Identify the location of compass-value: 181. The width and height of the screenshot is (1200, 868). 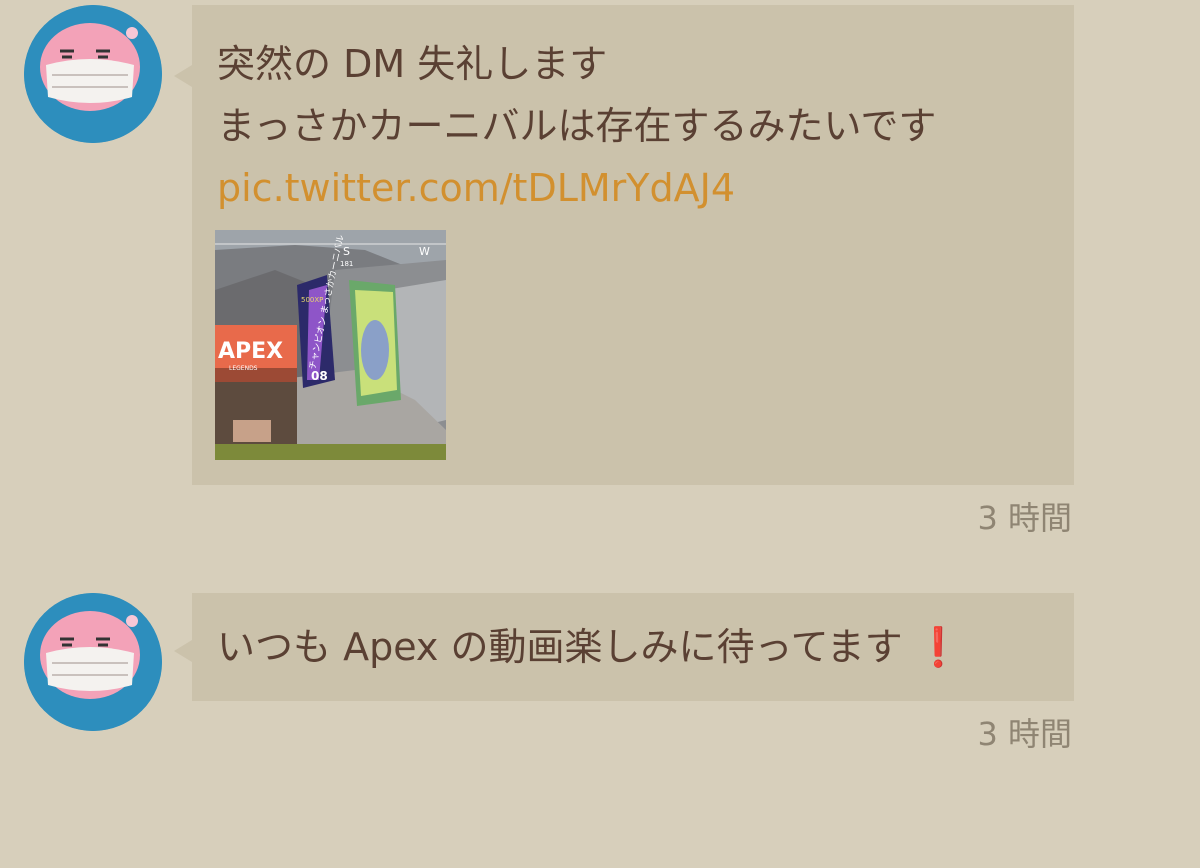
(346, 264).